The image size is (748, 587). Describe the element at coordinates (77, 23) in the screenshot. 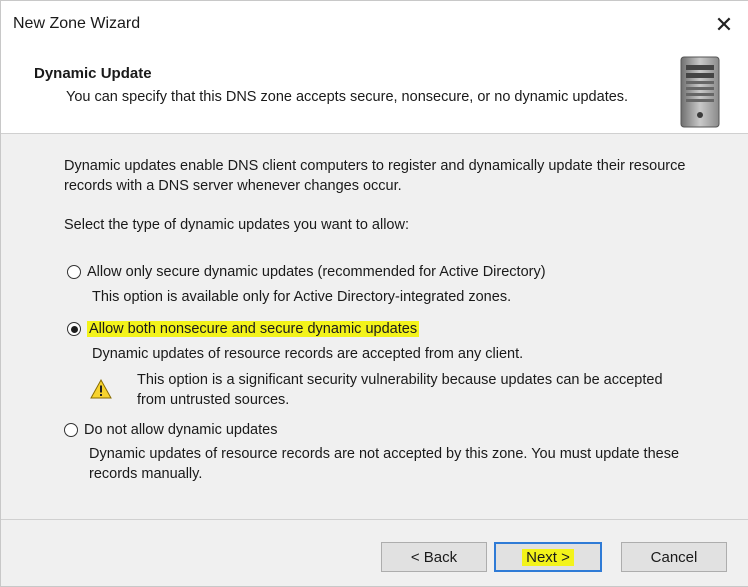

I see `window-title: New Zone Wizard` at that location.